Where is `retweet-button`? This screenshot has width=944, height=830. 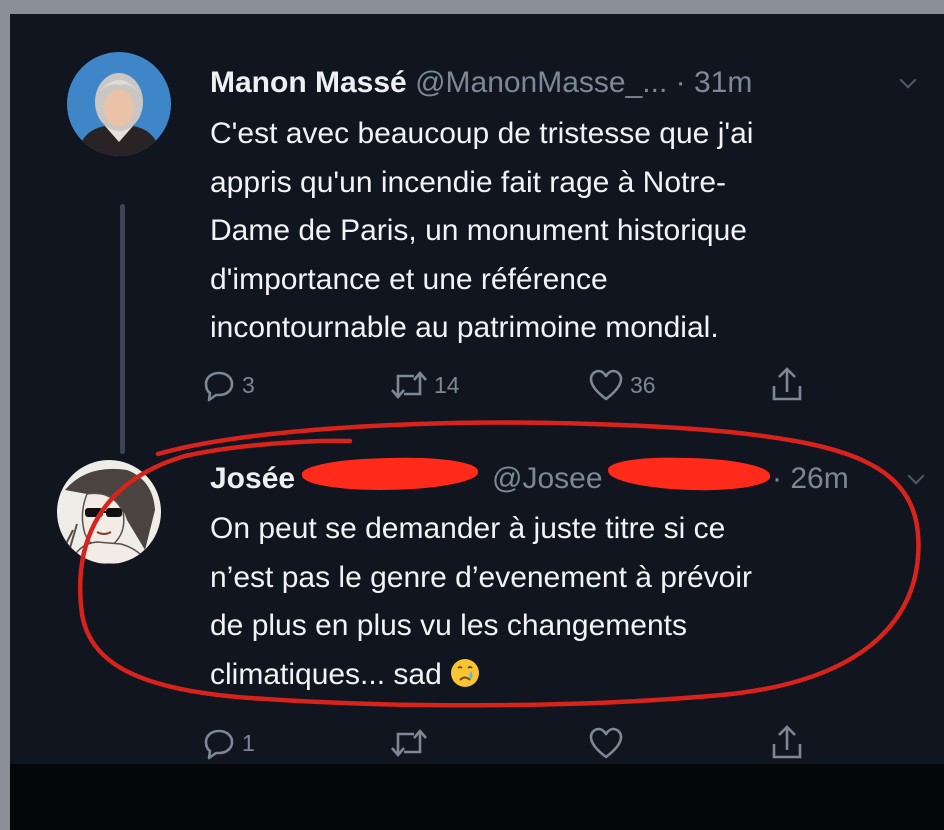
retweet-button is located at coordinates (409, 743).